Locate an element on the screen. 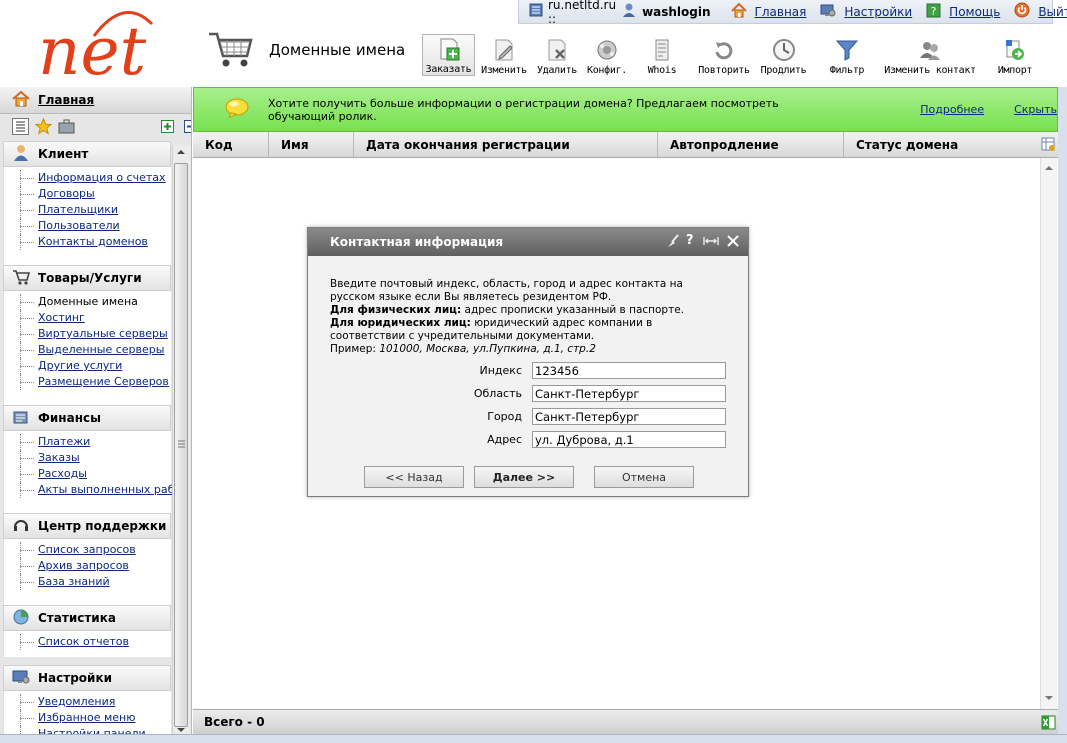  form-row-index: Индекс is located at coordinates (528, 370).